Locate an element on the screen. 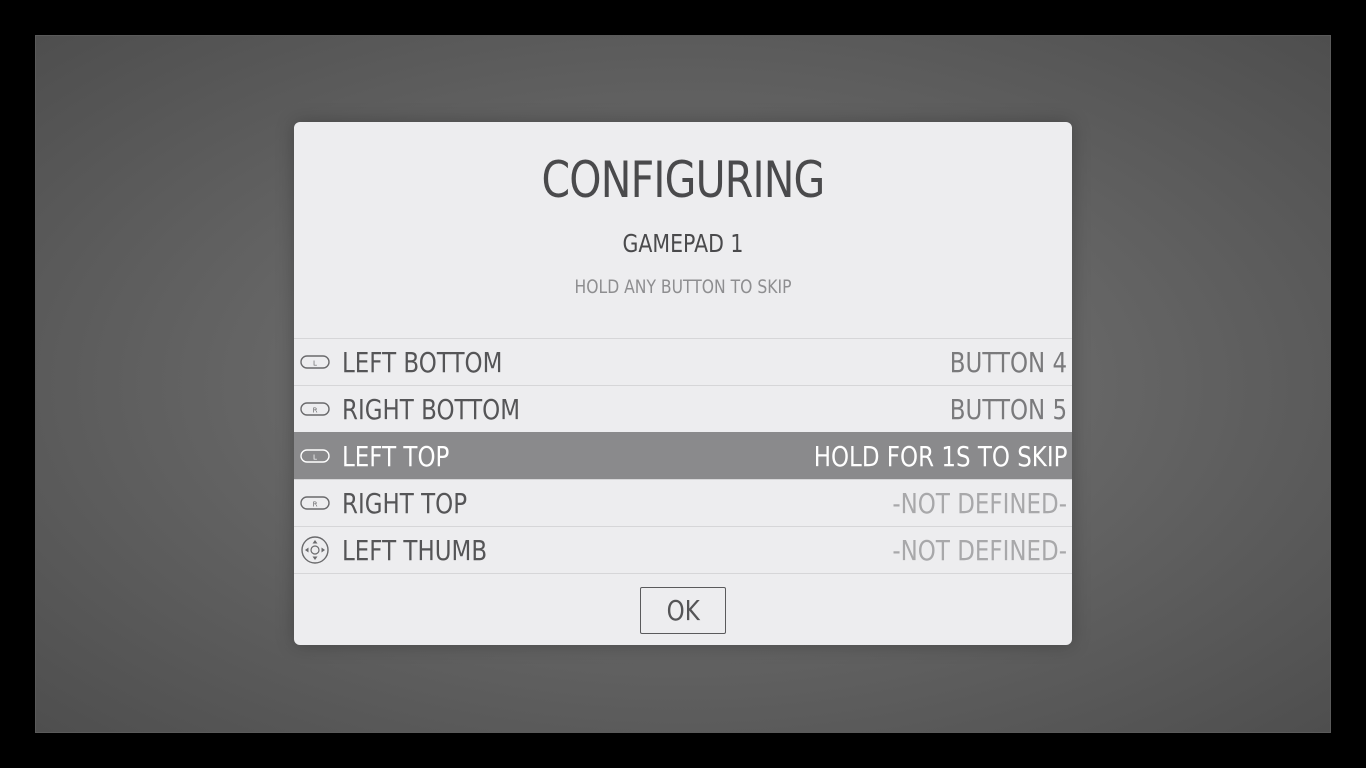 This screenshot has width=1366, height=768. input-value: HOLD FOR 1S TO SKIP is located at coordinates (940, 456).